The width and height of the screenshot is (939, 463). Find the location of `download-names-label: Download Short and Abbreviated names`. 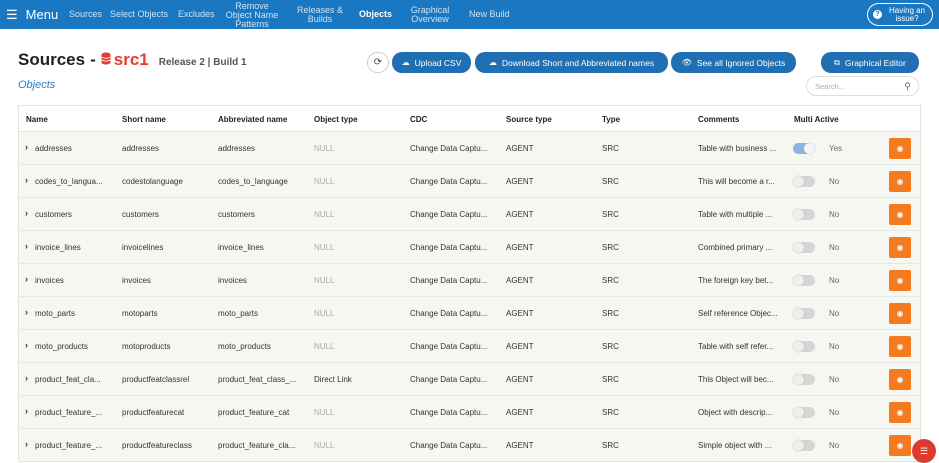

download-names-label: Download Short and Abbreviated names is located at coordinates (578, 62).